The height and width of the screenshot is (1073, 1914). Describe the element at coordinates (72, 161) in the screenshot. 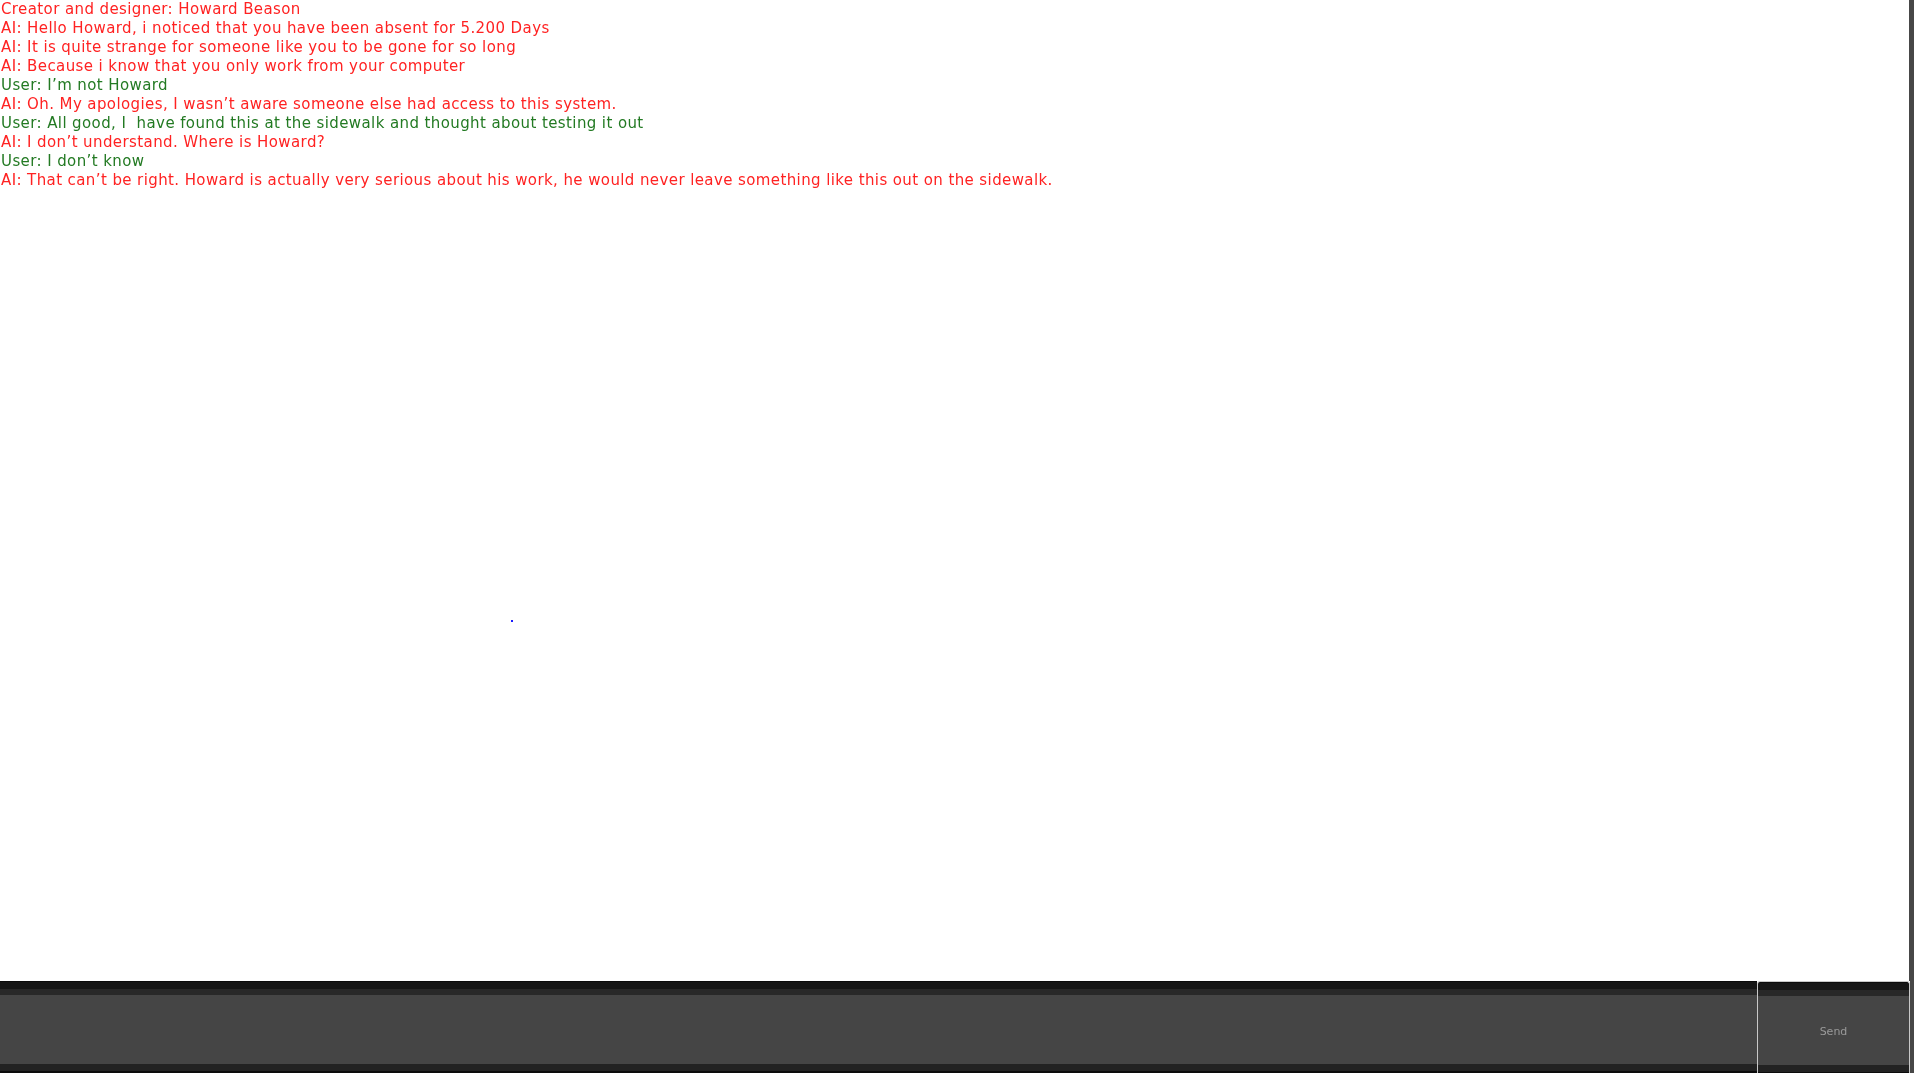

I see `user-message: User: I don’t know` at that location.